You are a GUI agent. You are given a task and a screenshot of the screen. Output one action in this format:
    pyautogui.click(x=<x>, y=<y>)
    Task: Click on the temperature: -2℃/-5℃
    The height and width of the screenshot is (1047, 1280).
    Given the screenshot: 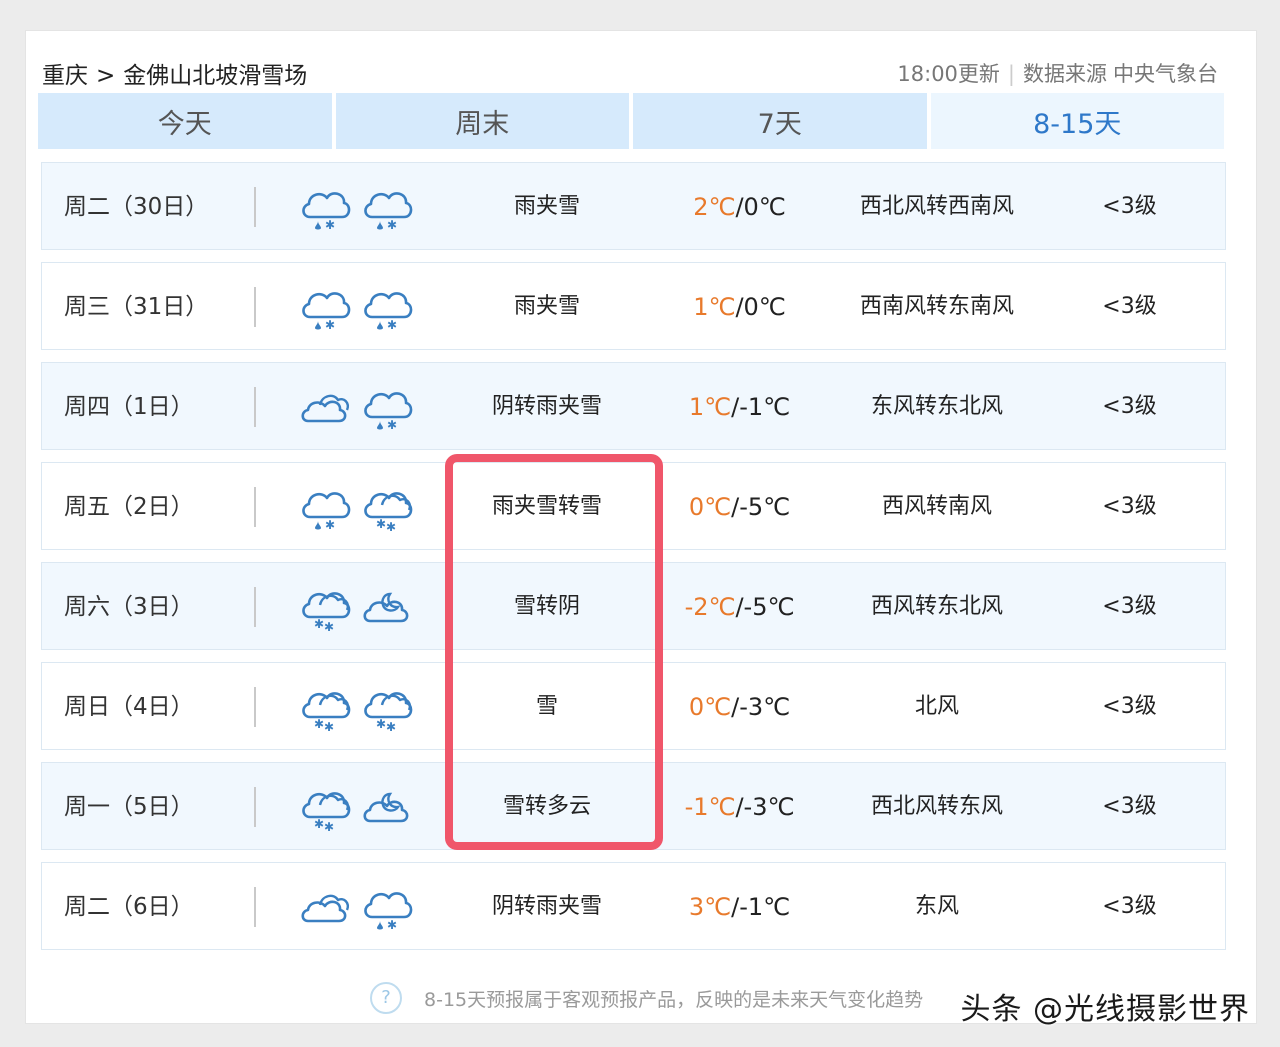 What is the action you would take?
    pyautogui.click(x=739, y=607)
    